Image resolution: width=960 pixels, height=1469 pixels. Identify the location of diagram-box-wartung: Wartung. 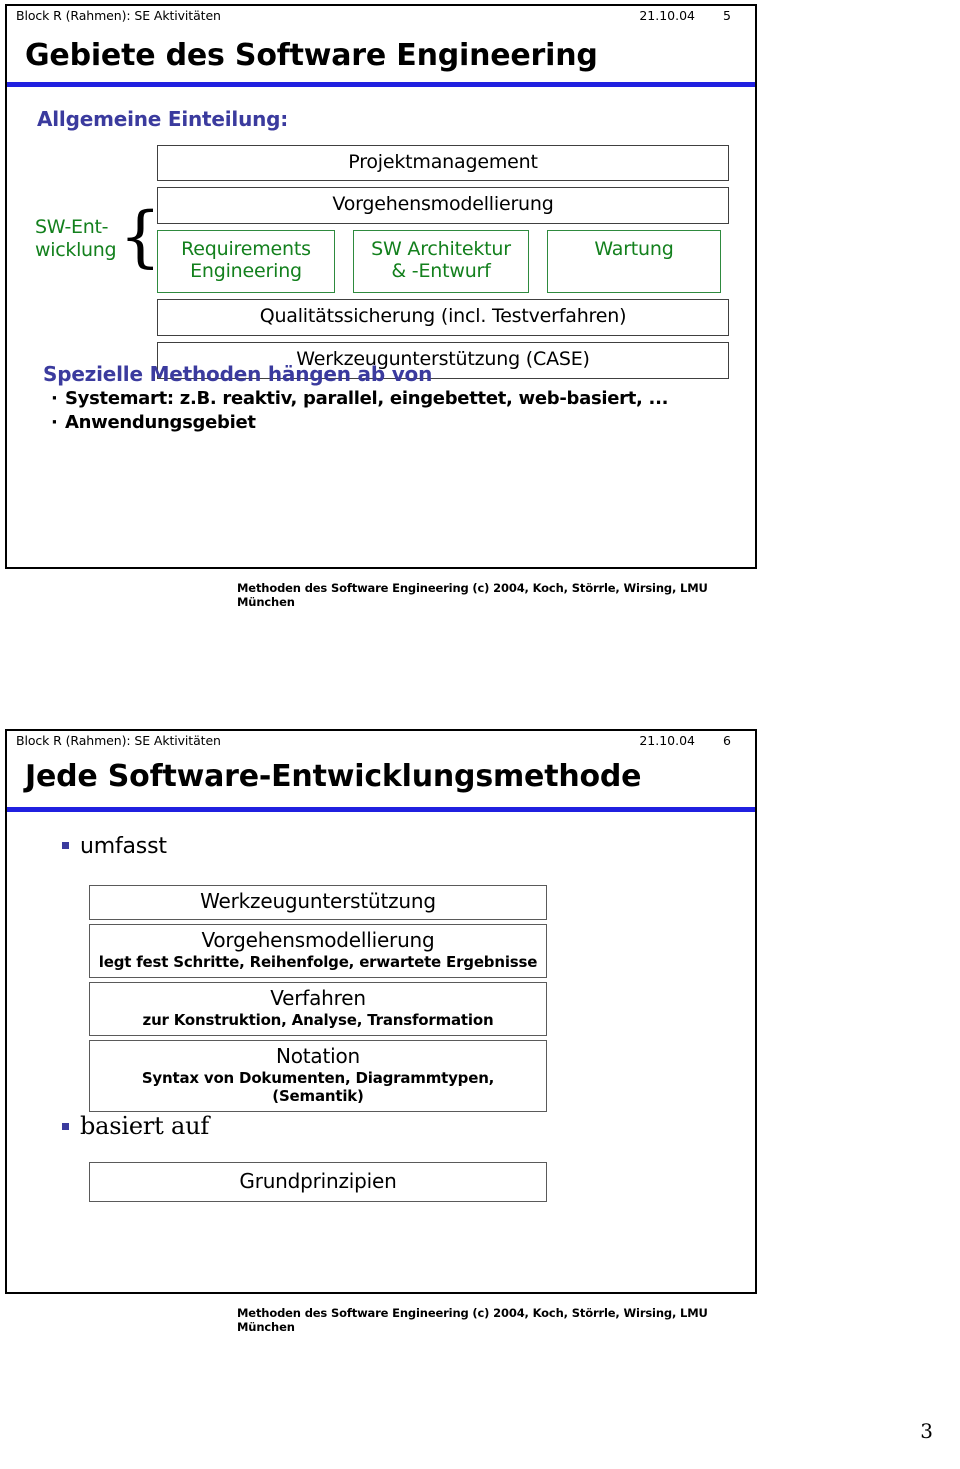
(634, 261).